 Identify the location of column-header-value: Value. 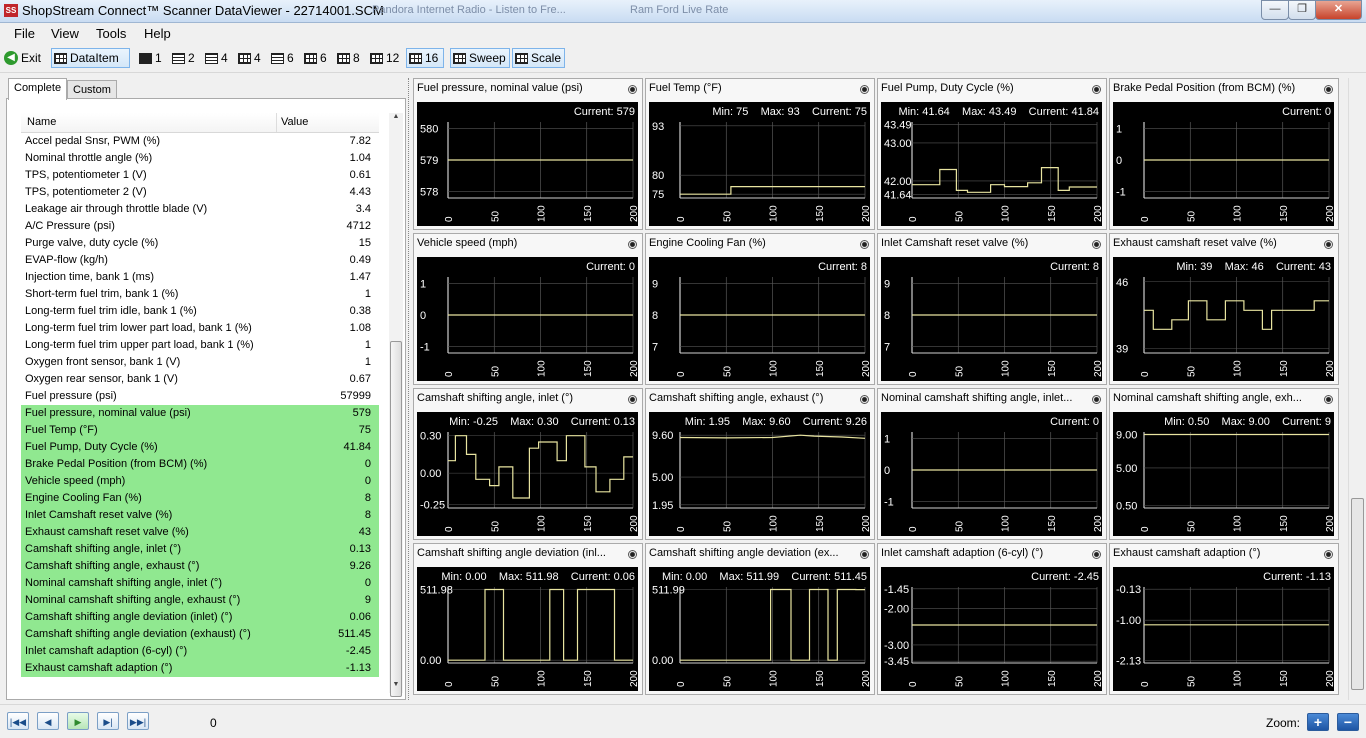
(294, 122).